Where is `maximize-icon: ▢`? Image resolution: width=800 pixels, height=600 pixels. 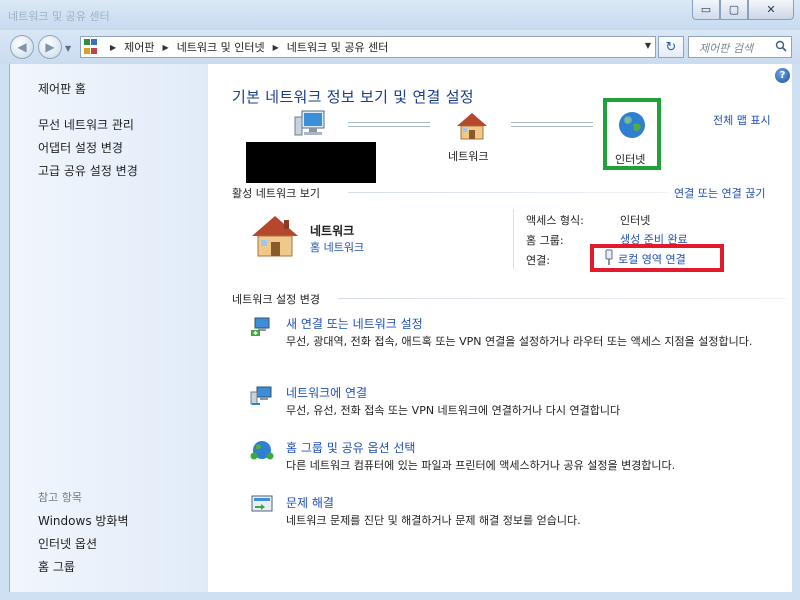 maximize-icon: ▢ is located at coordinates (734, 9).